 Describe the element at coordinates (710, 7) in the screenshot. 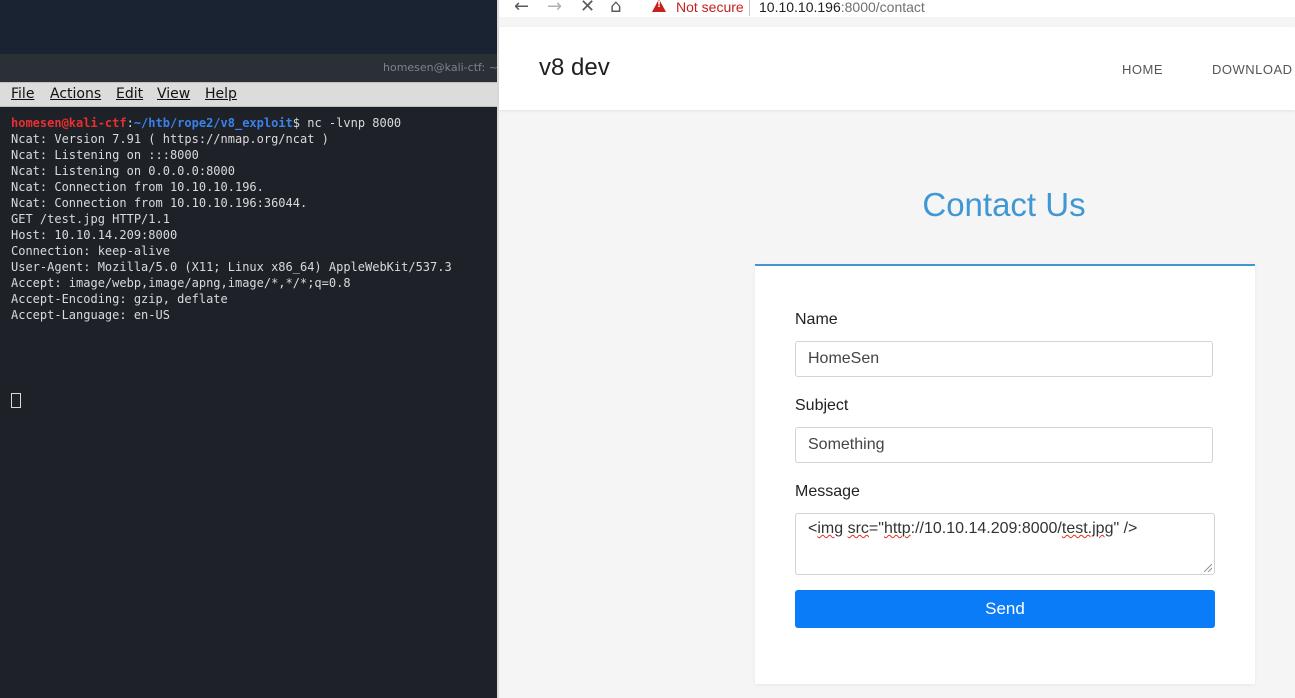

I see `security-indicator: Not secure` at that location.